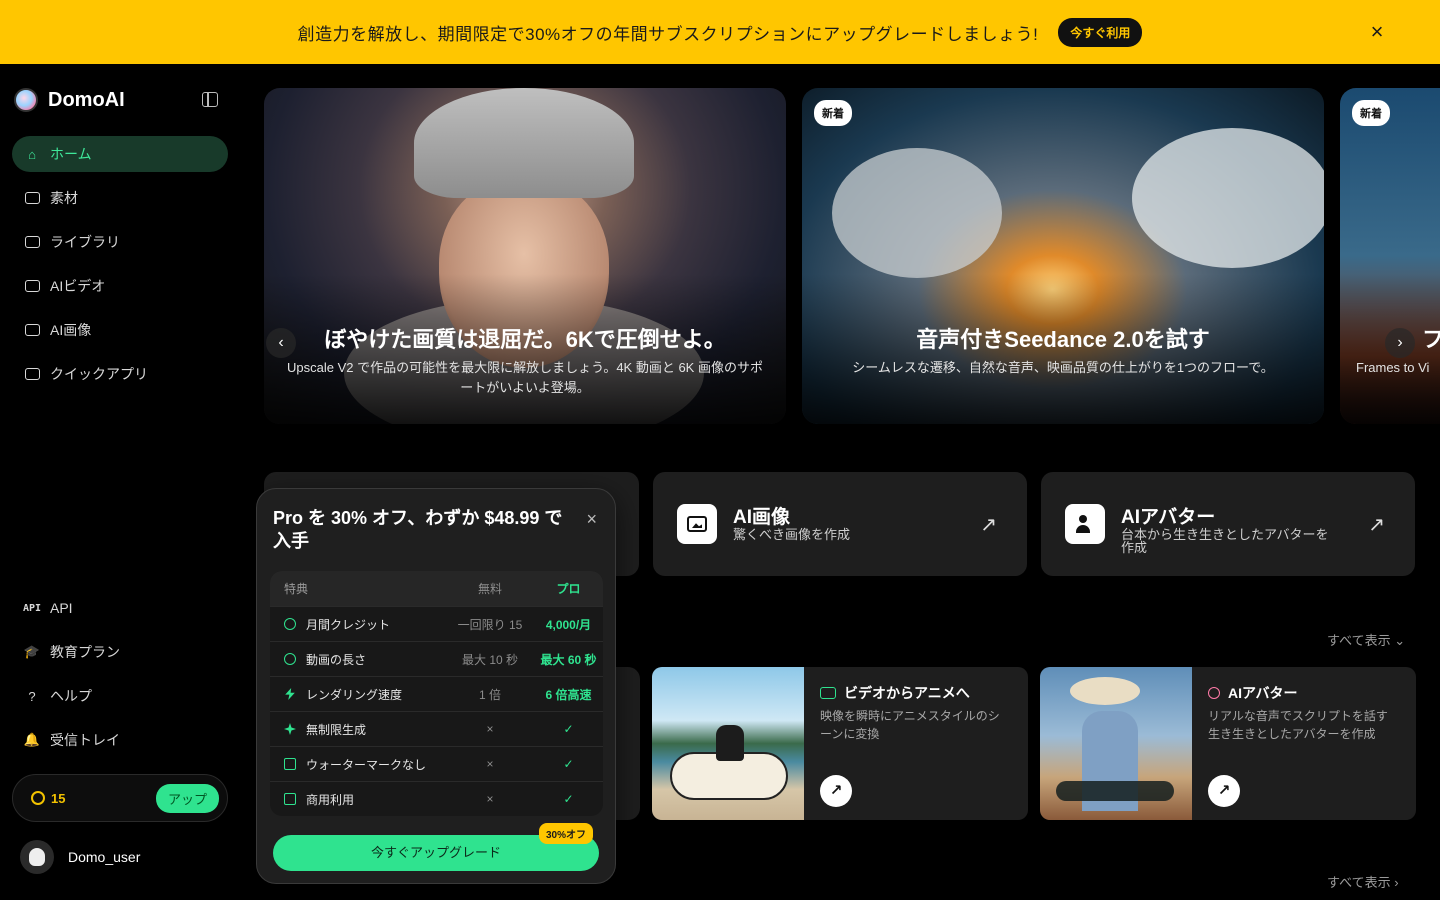 Image resolution: width=1440 pixels, height=900 pixels. What do you see at coordinates (120, 198) in the screenshot?
I see `sidebar-item-assets: 素材` at bounding box center [120, 198].